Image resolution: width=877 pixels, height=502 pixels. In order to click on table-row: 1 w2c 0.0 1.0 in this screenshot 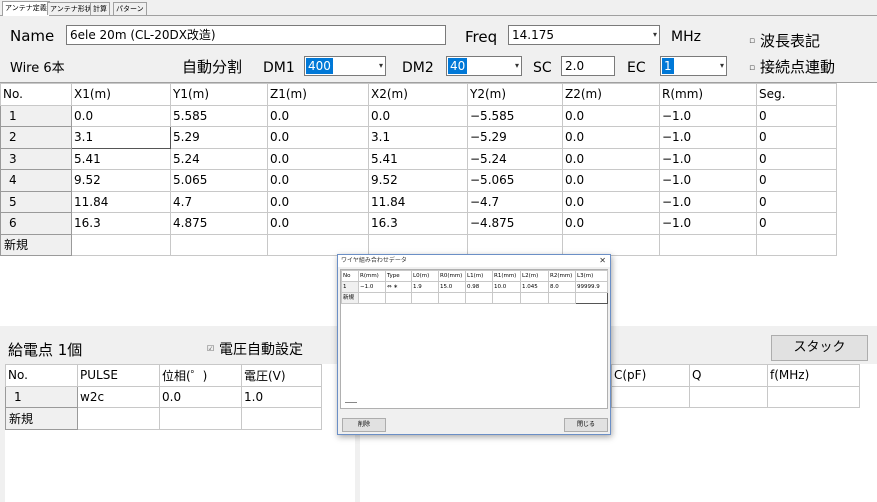, I will do `click(163, 396)`.